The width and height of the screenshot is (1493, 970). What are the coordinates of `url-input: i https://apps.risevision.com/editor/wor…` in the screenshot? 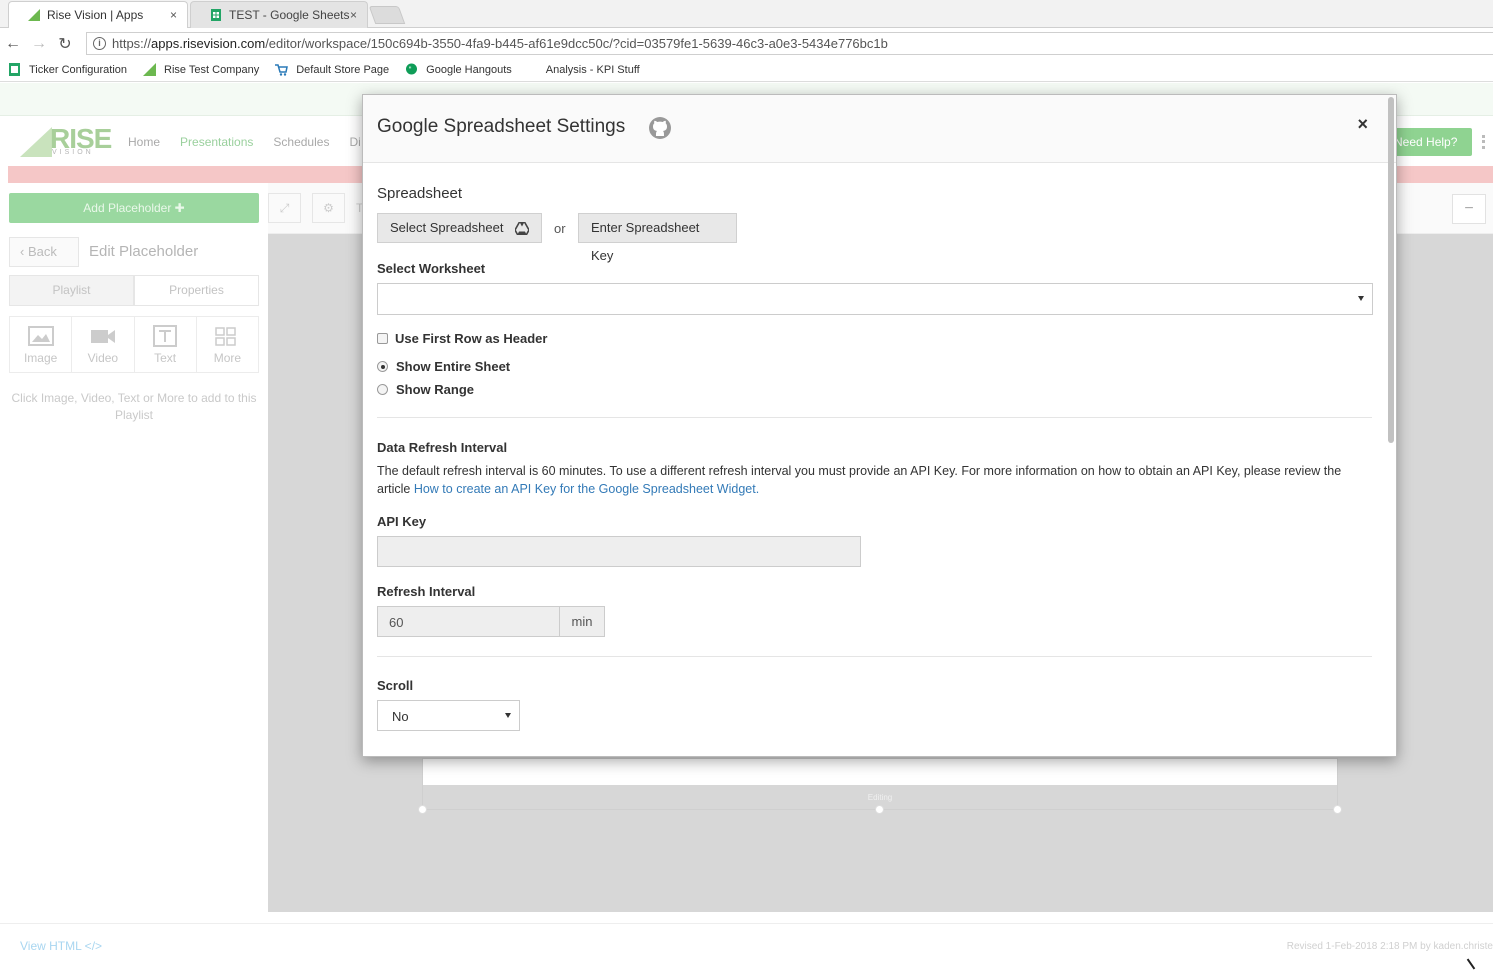 It's located at (789, 43).